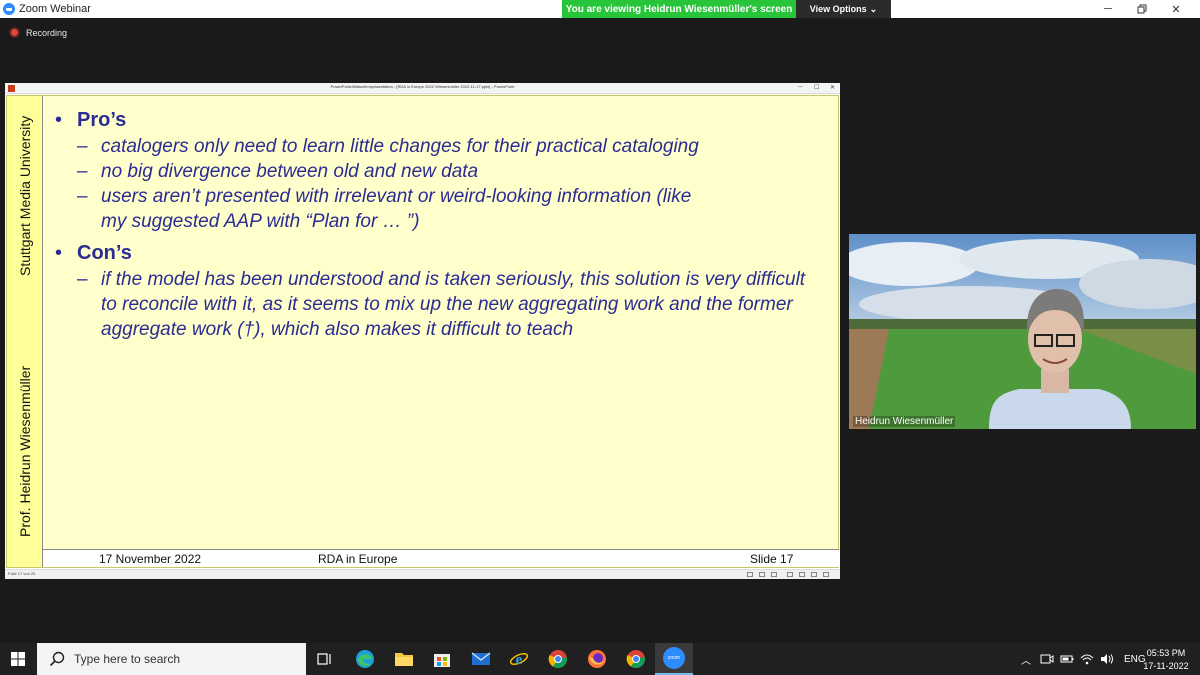 This screenshot has height=675, width=1200. What do you see at coordinates (441, 558) in the screenshot?
I see `slide-footer: 17 November 2022 RDA in Europe Slide 17` at bounding box center [441, 558].